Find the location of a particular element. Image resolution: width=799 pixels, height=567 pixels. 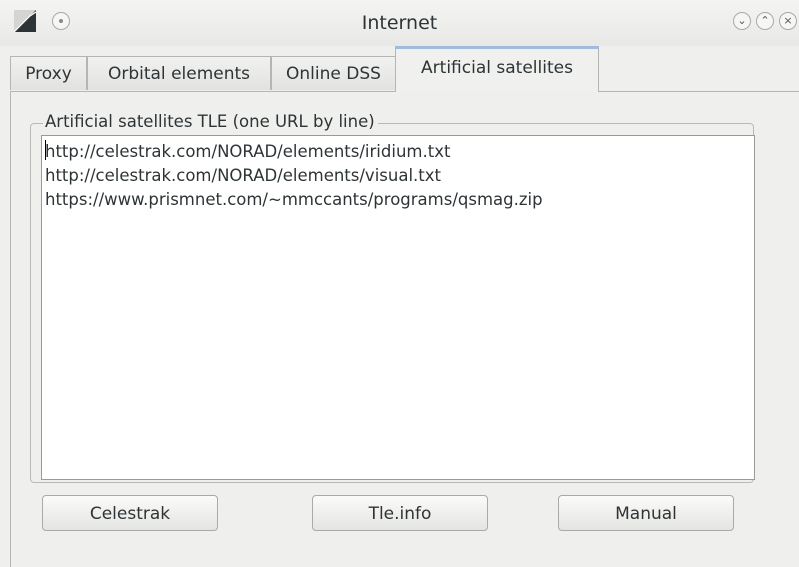

tab-artificial-satellites: Artificial satellites is located at coordinates (497, 69).